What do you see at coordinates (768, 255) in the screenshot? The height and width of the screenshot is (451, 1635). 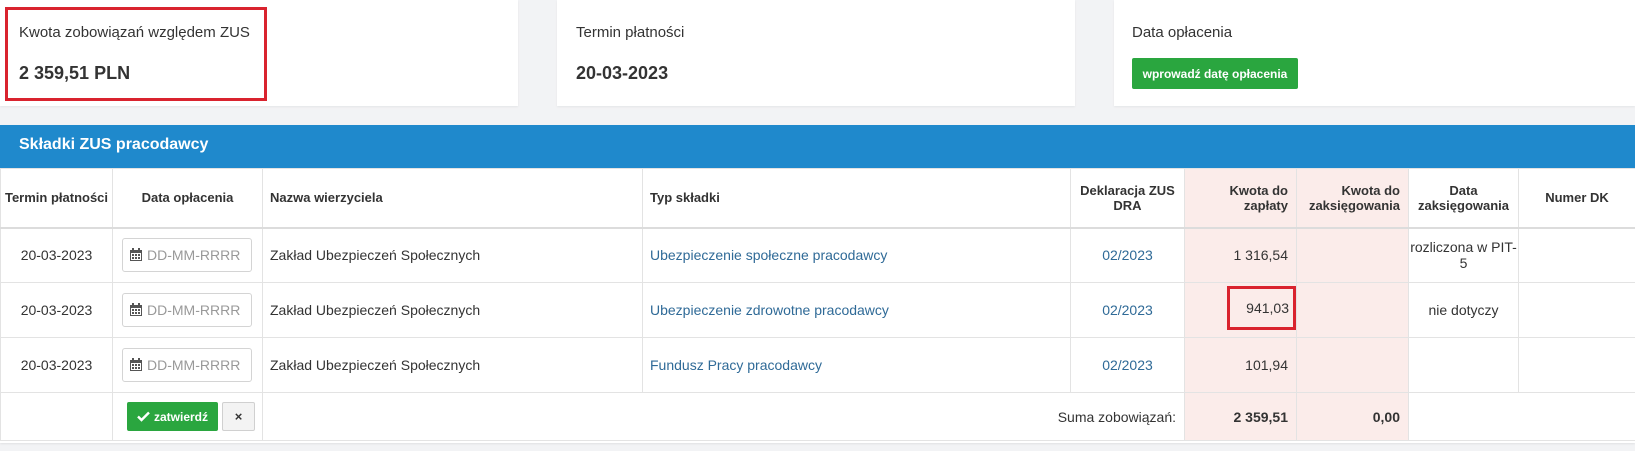 I see `row-type-link: Ubezpieczenie społeczne pracodawcy` at bounding box center [768, 255].